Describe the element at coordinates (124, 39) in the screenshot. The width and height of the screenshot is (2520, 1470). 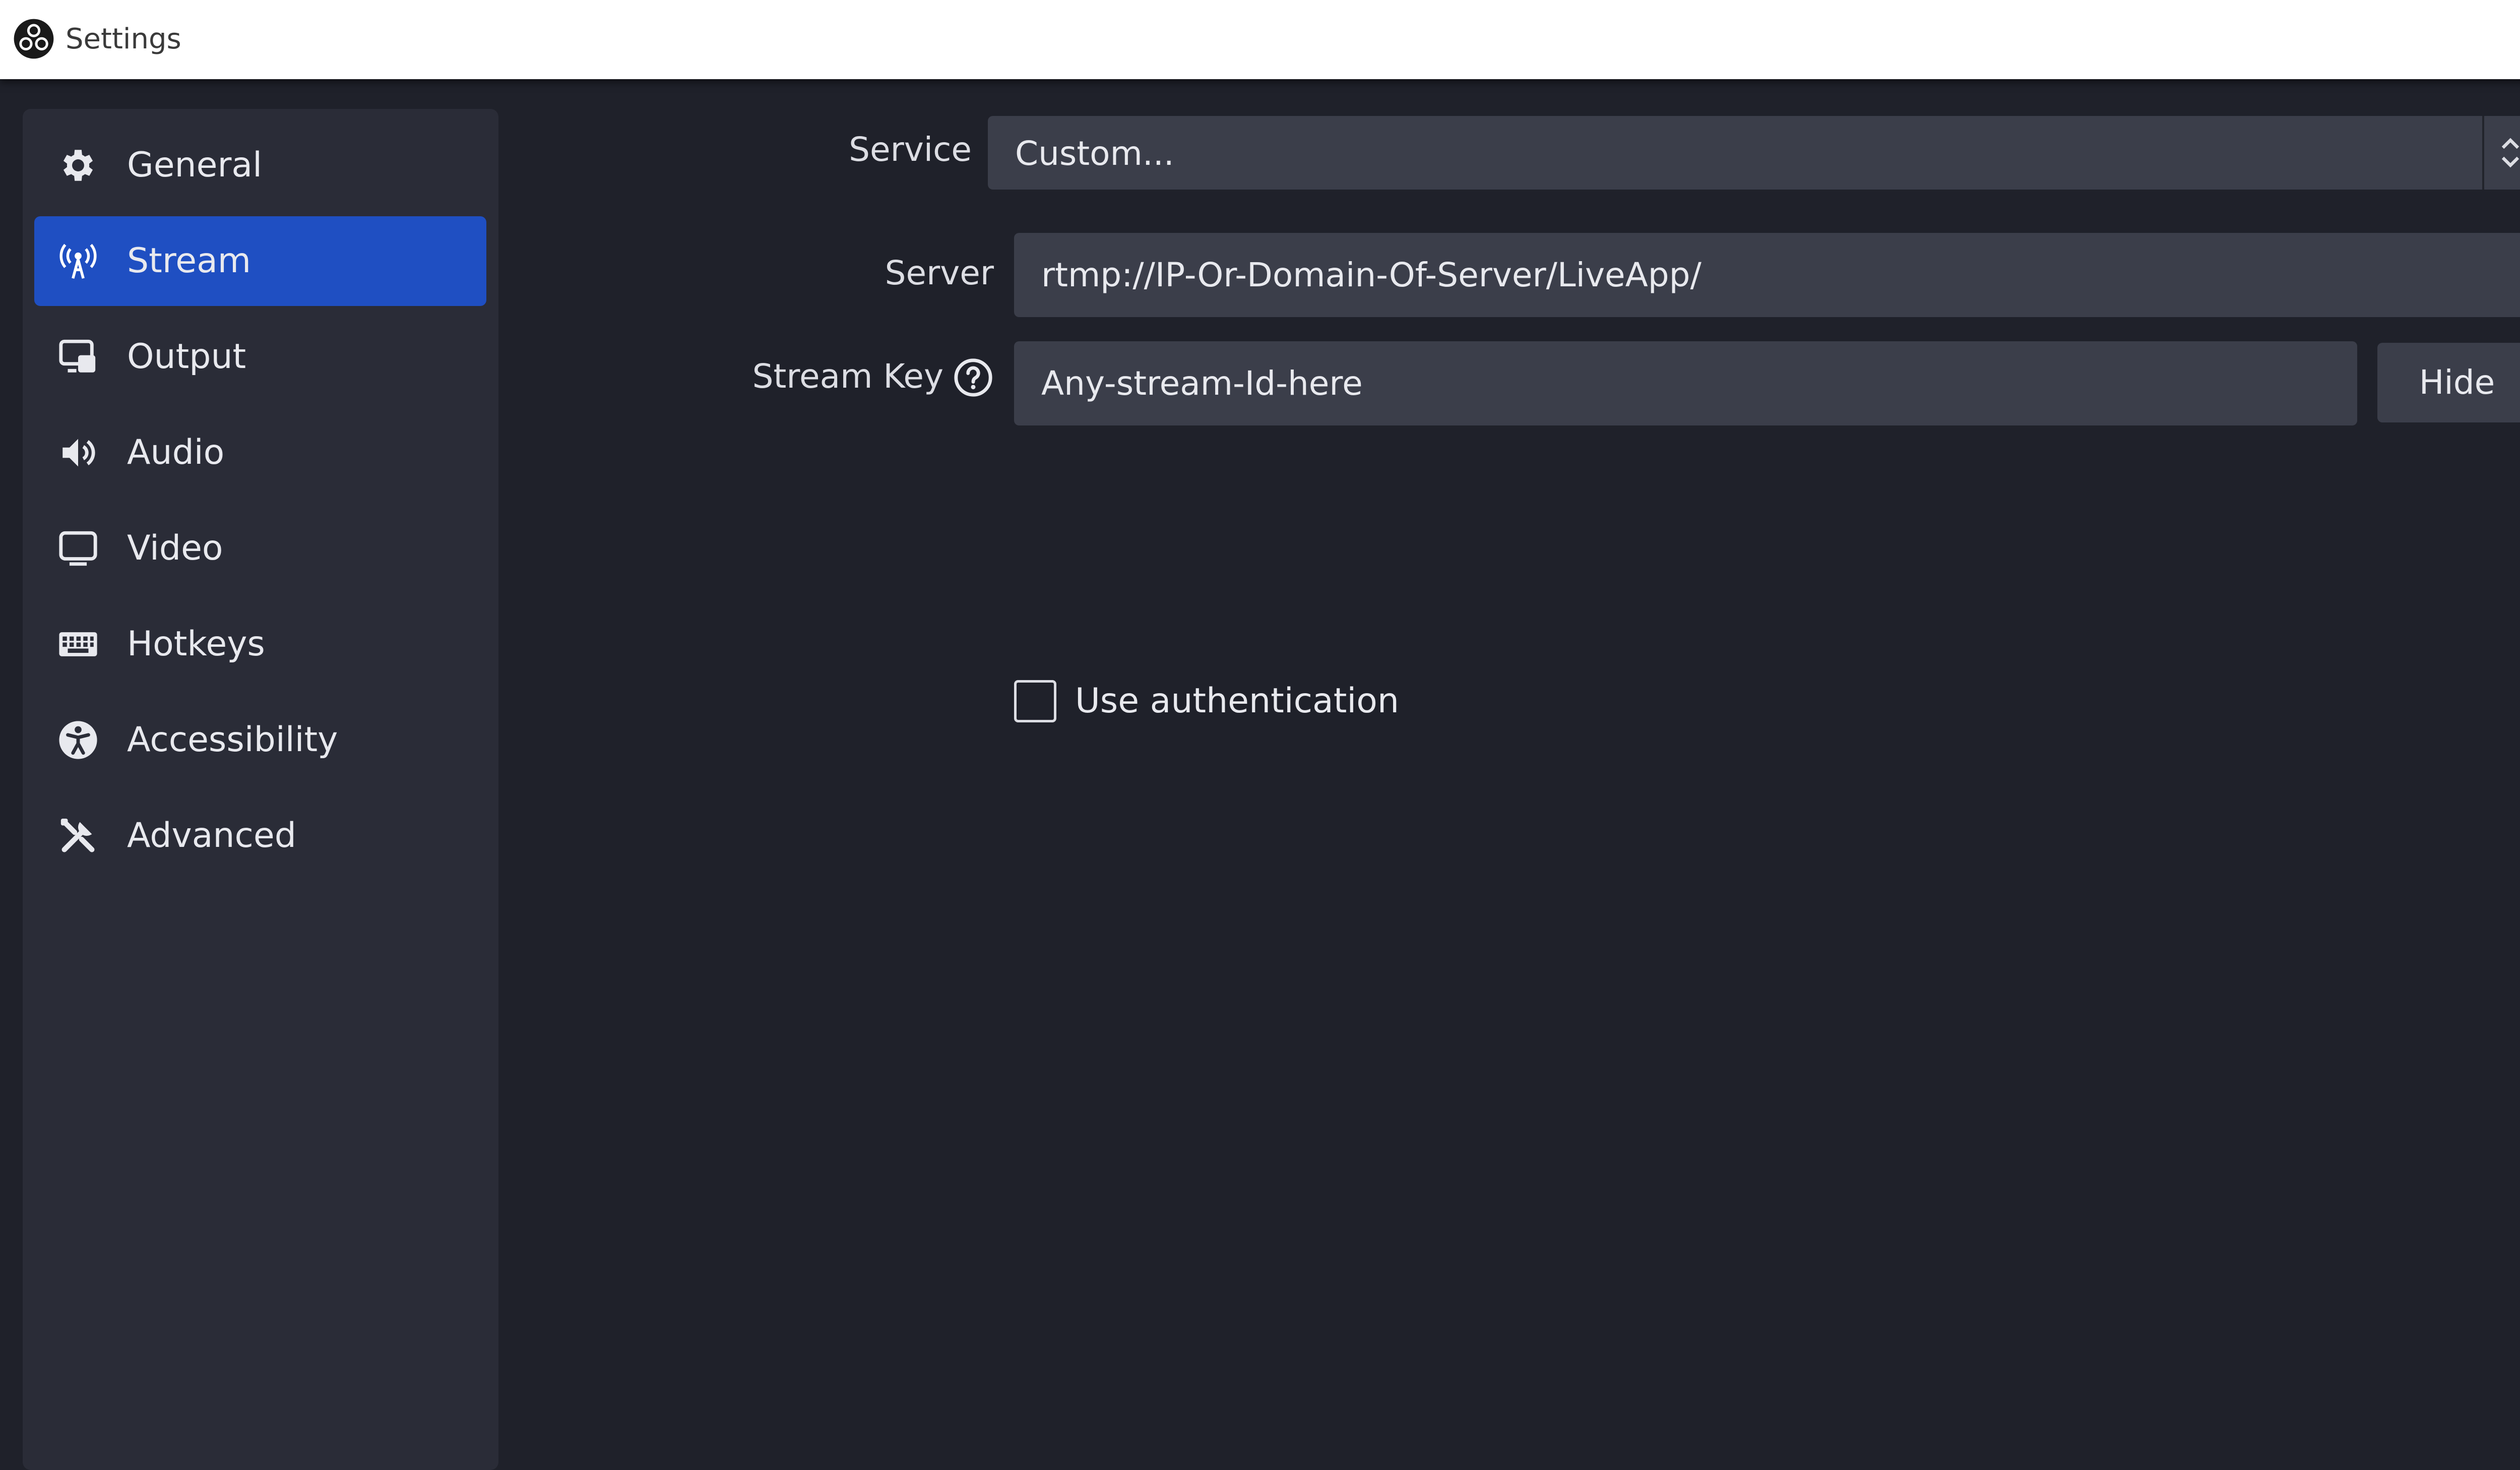
I see `window-title: Settings` at that location.